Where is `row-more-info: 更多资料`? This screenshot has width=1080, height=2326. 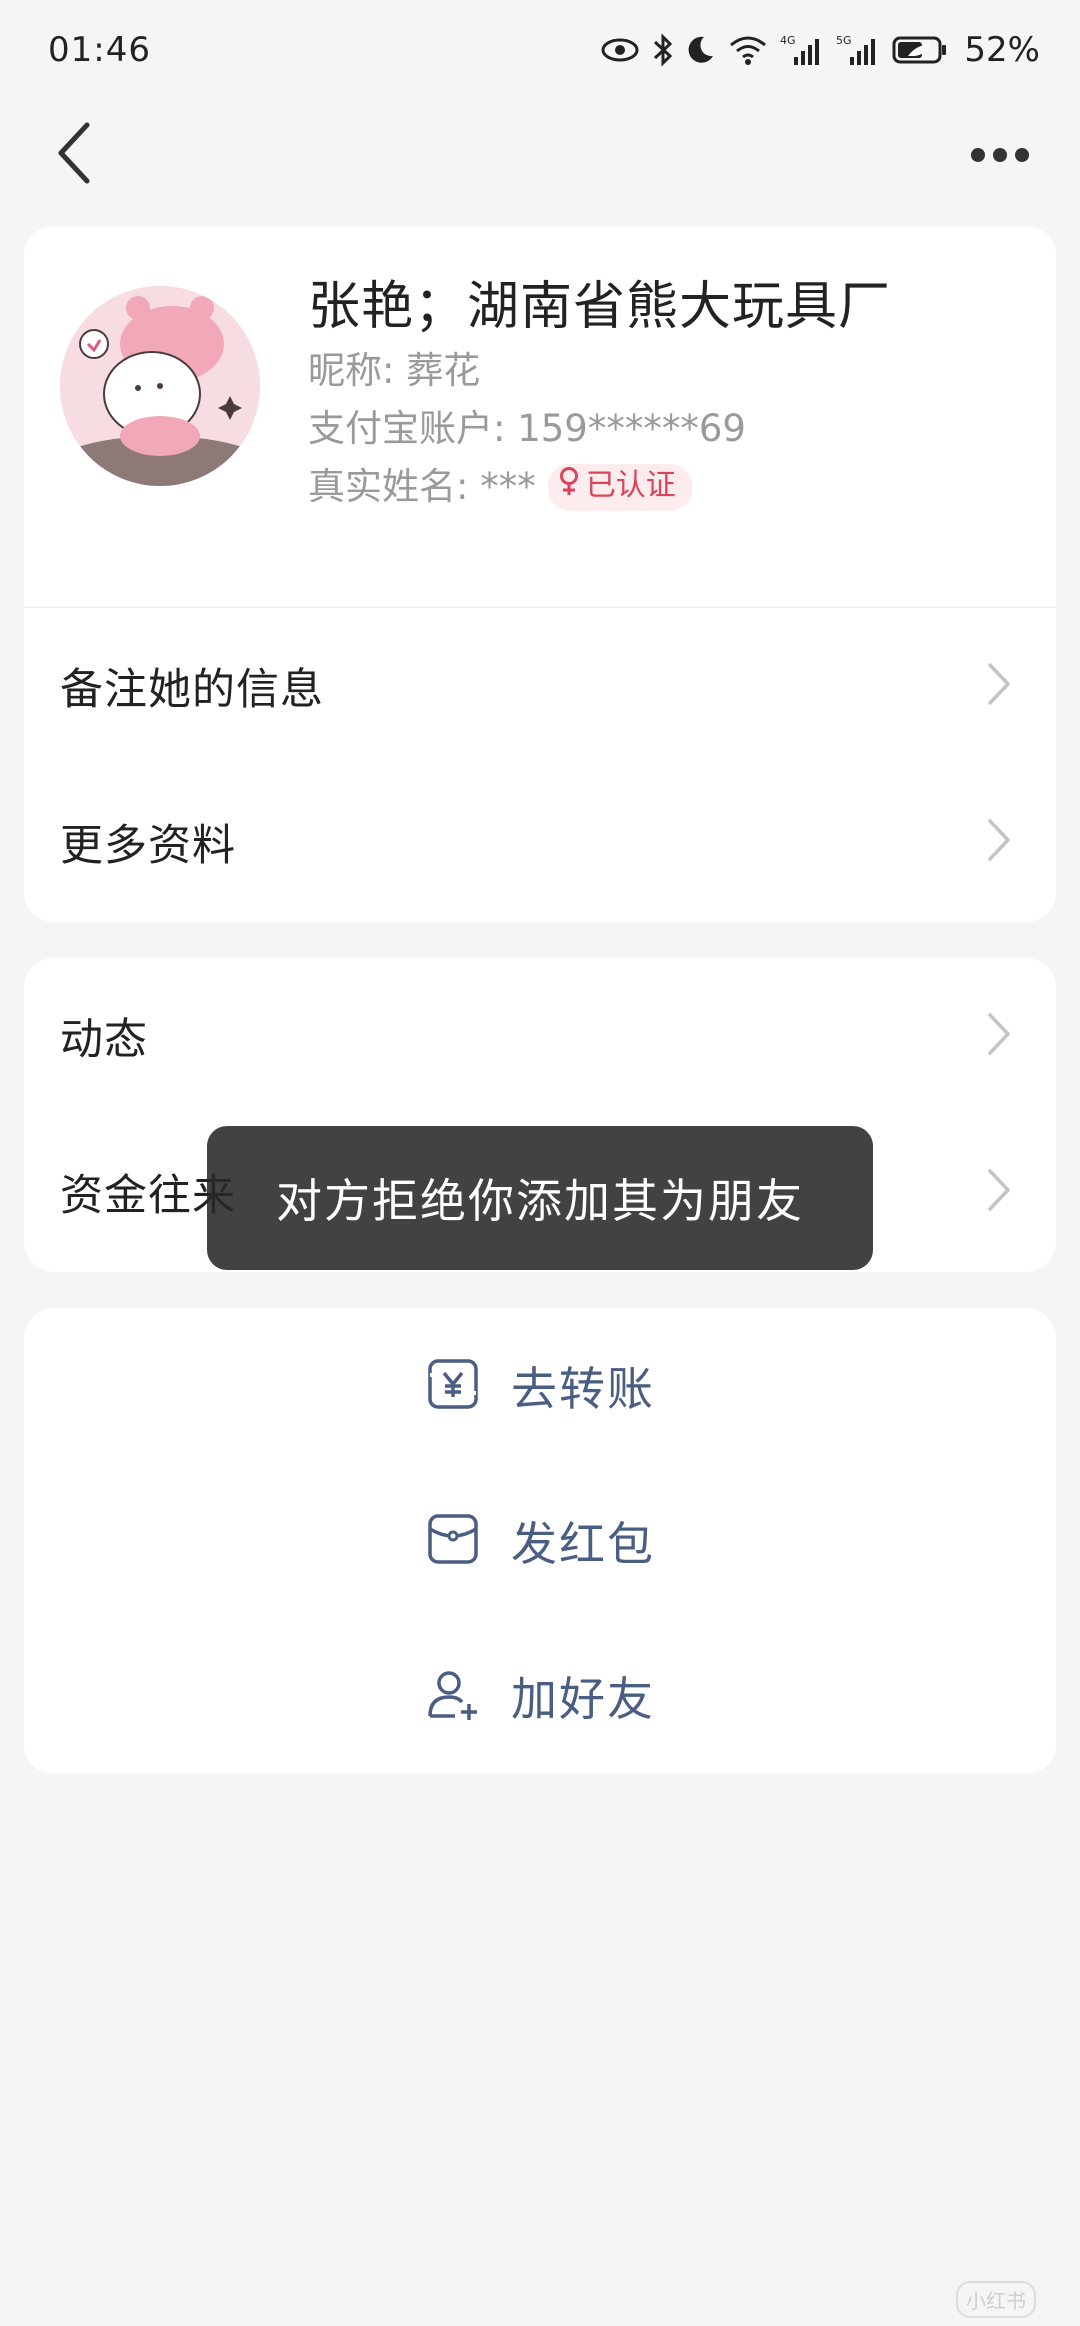
row-more-info: 更多资料 is located at coordinates (540, 842).